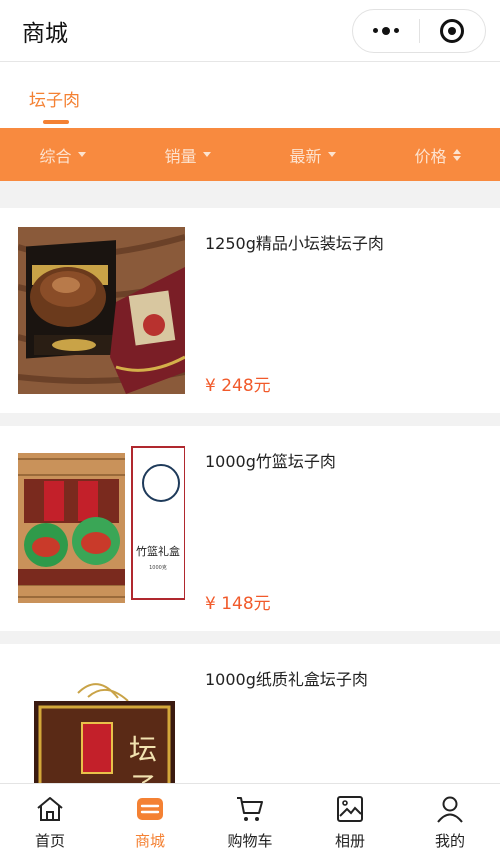  Describe the element at coordinates (50, 809) in the screenshot. I see `home-icon` at that location.